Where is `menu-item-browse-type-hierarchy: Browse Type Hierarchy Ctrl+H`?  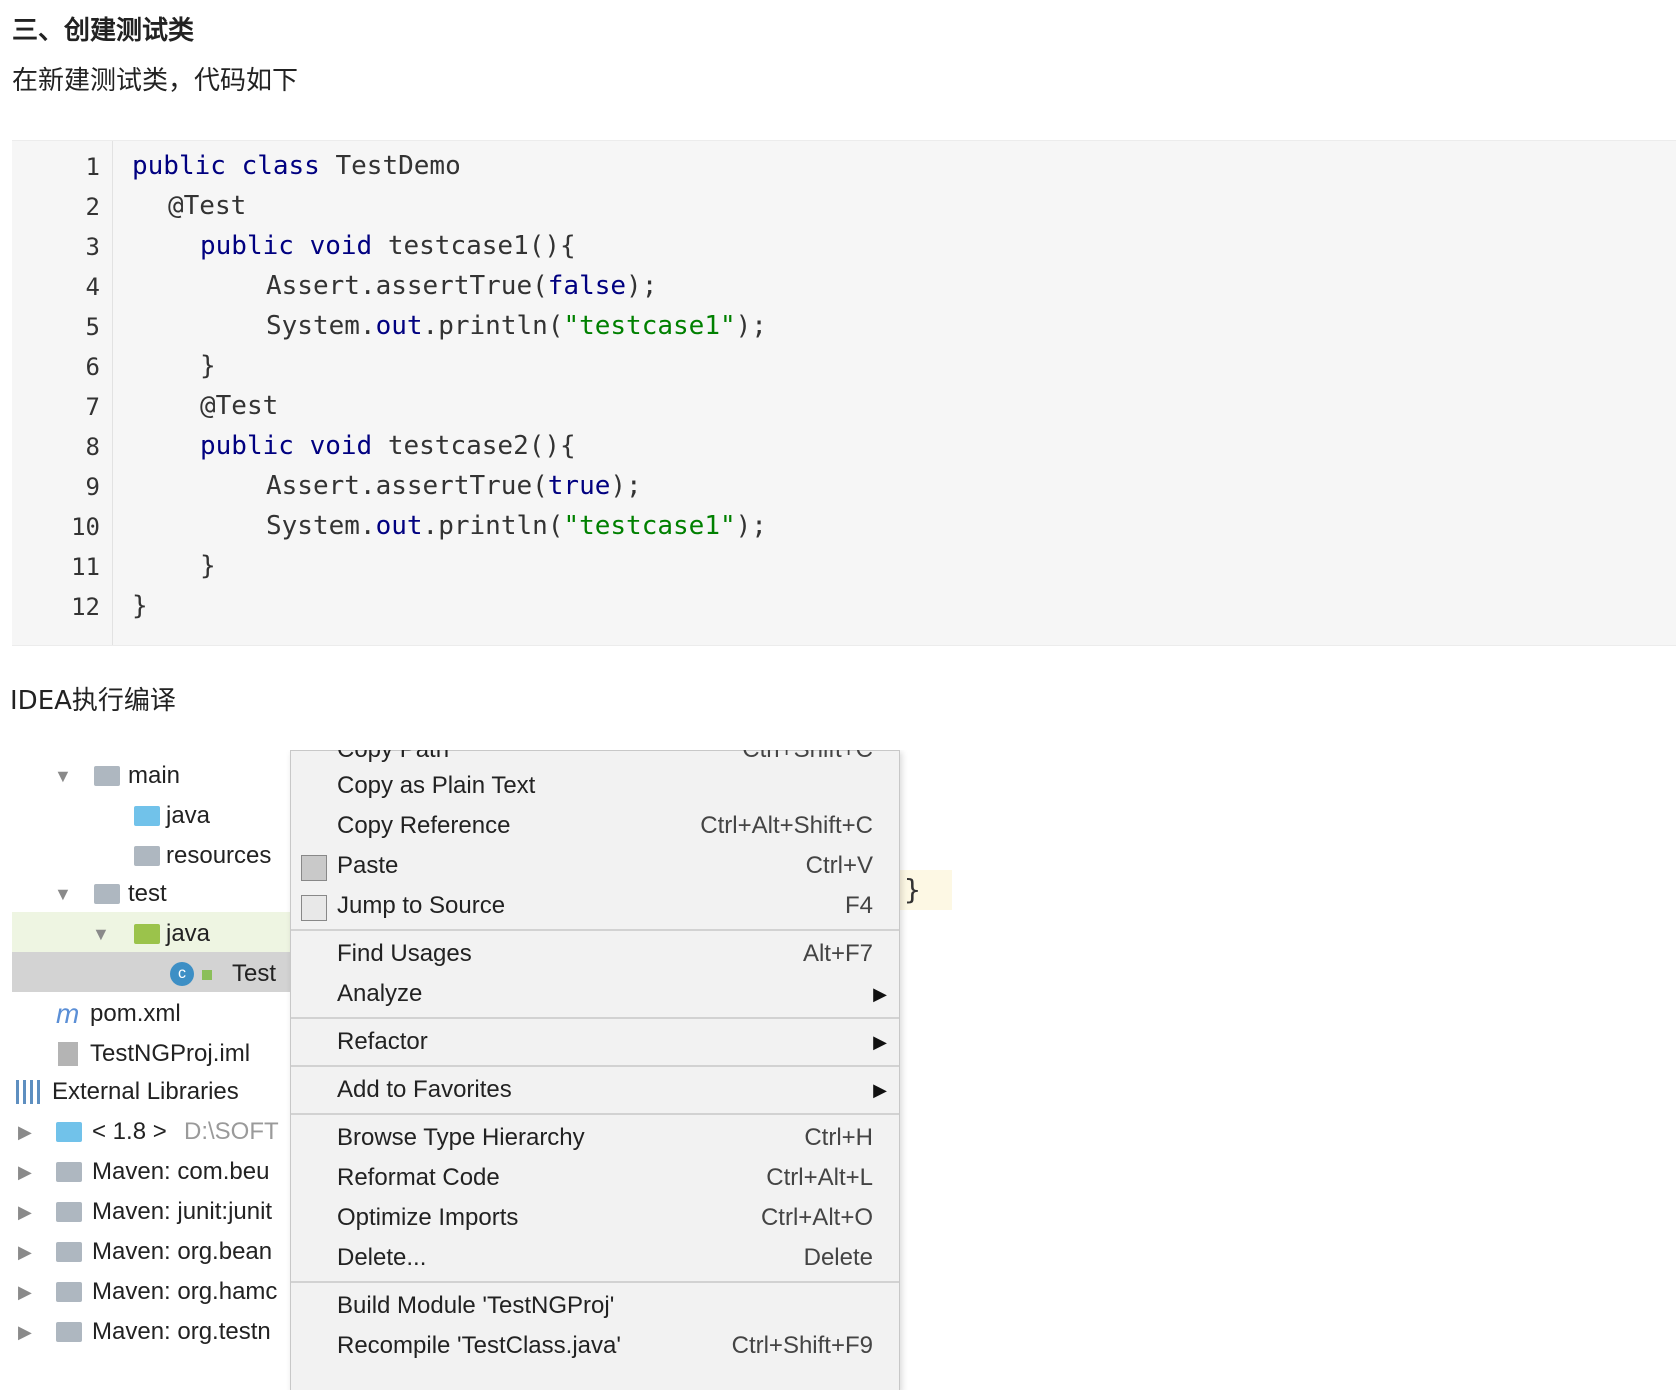
menu-item-browse-type-hierarchy: Browse Type Hierarchy Ctrl+H is located at coordinates (595, 1138).